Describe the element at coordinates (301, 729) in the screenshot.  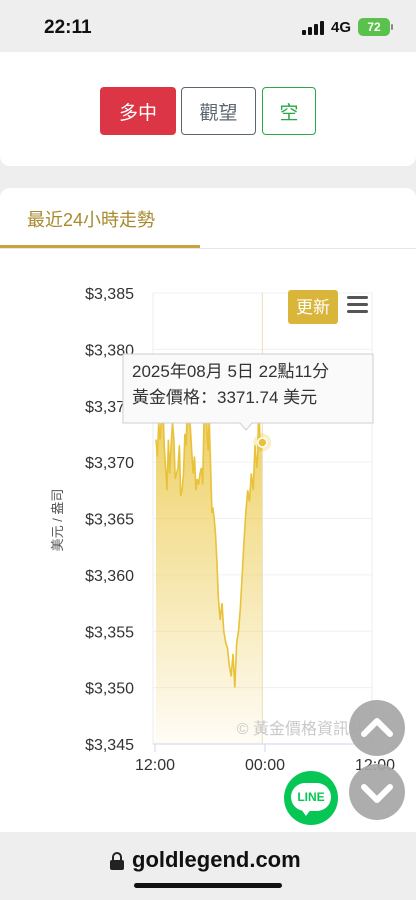
I see `watermark: © 黃金價格資訊站` at that location.